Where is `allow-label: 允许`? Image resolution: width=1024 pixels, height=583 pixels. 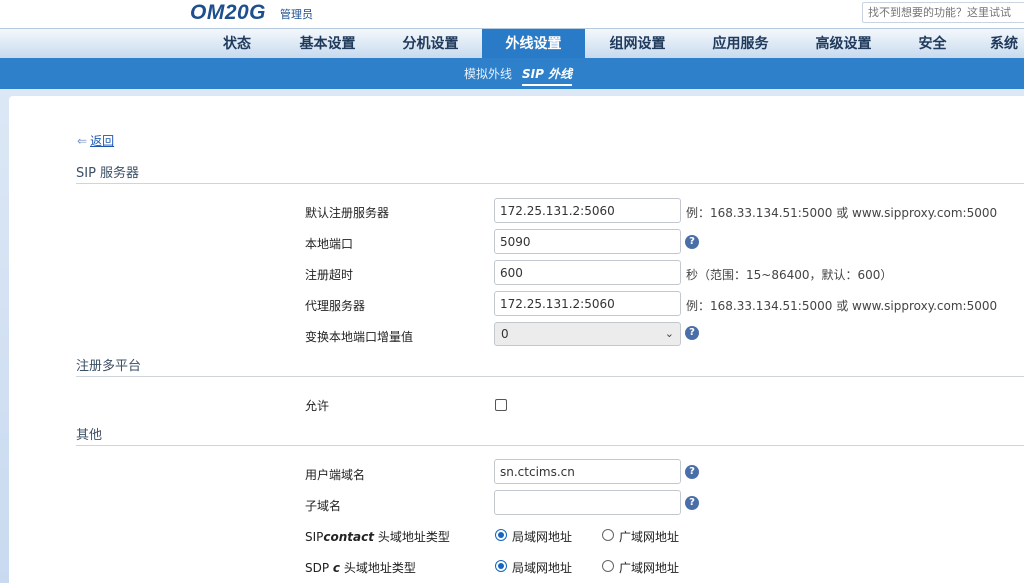 allow-label: 允许 is located at coordinates (317, 406).